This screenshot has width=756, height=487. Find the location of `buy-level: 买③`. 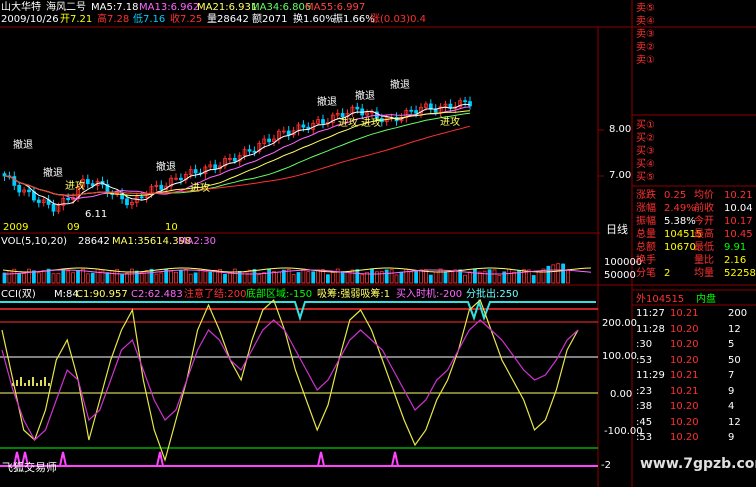

buy-level: 买③ is located at coordinates (645, 151).